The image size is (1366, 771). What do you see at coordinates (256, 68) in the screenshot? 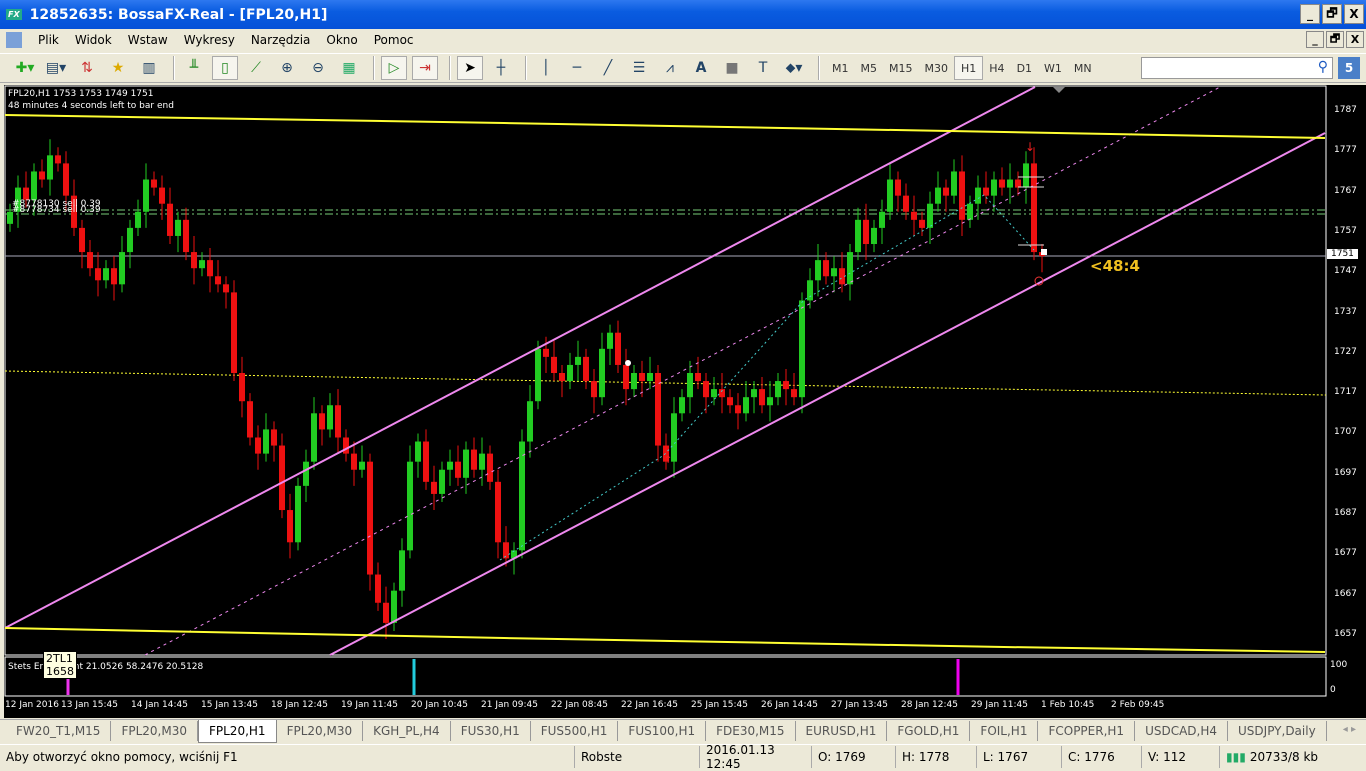
I see `line-chart-icon: ⟋` at bounding box center [256, 68].